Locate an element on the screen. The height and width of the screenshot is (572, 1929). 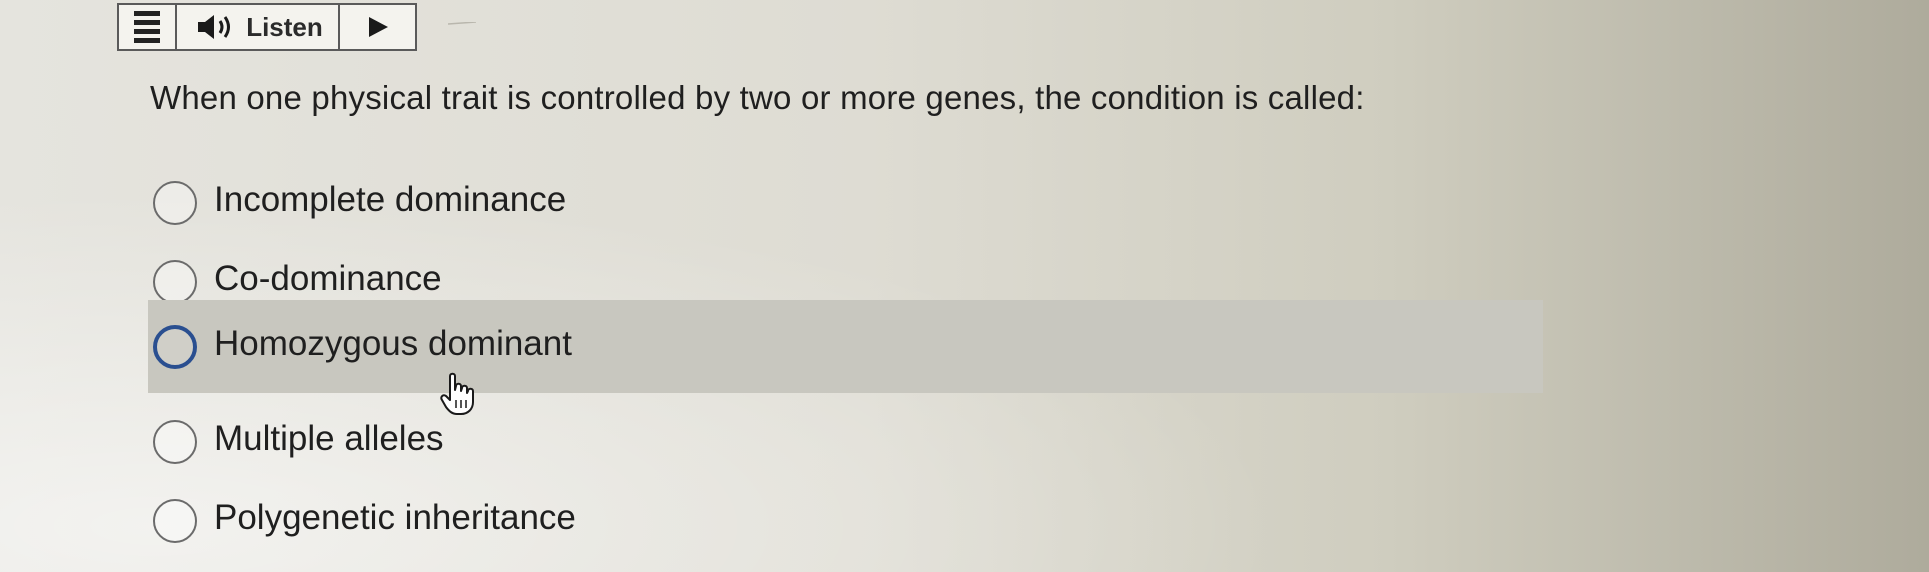
option-label: Homozygous dominant is located at coordinates (393, 343).